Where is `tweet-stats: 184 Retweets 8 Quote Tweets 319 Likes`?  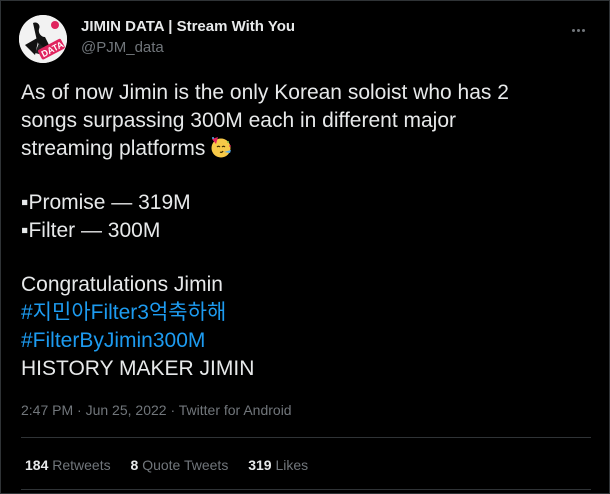
tweet-stats: 184 Retweets 8 Quote Tweets 319 Likes is located at coordinates (174, 465).